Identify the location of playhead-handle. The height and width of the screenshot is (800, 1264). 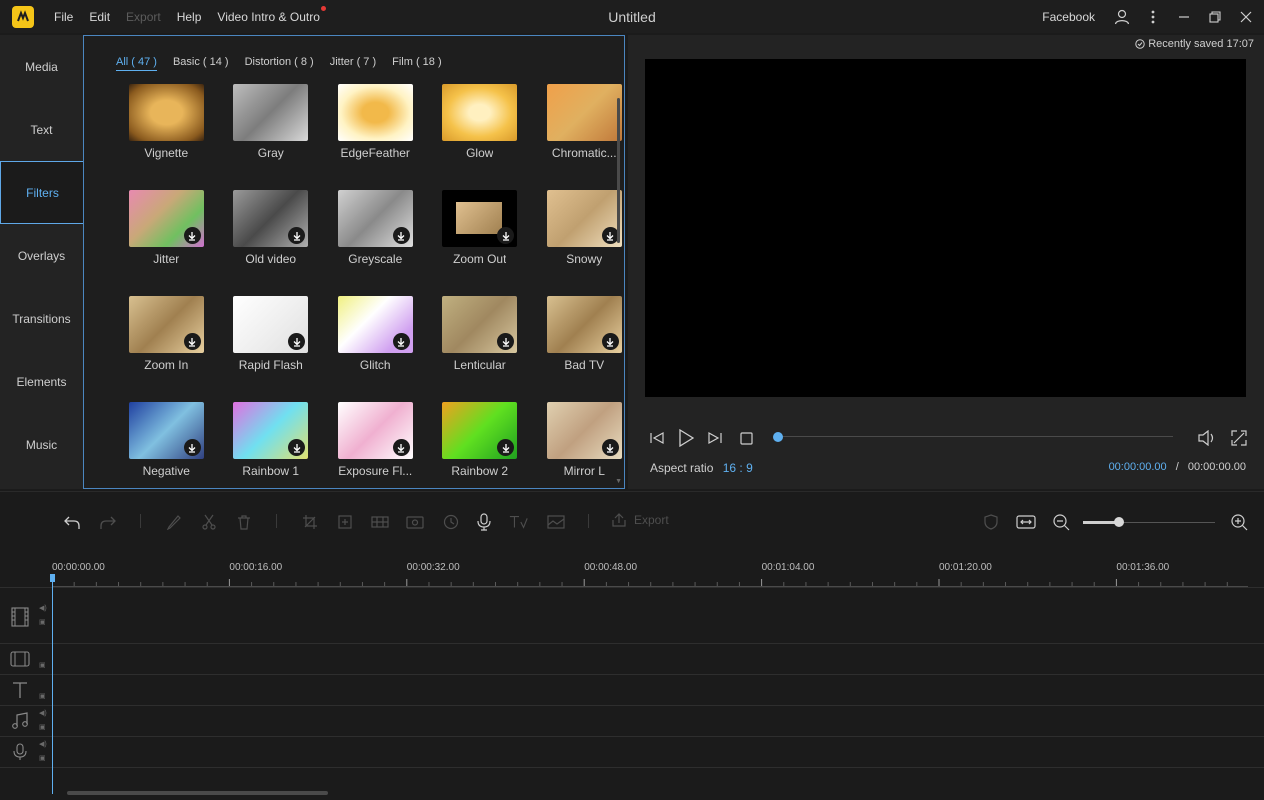
(52, 578).